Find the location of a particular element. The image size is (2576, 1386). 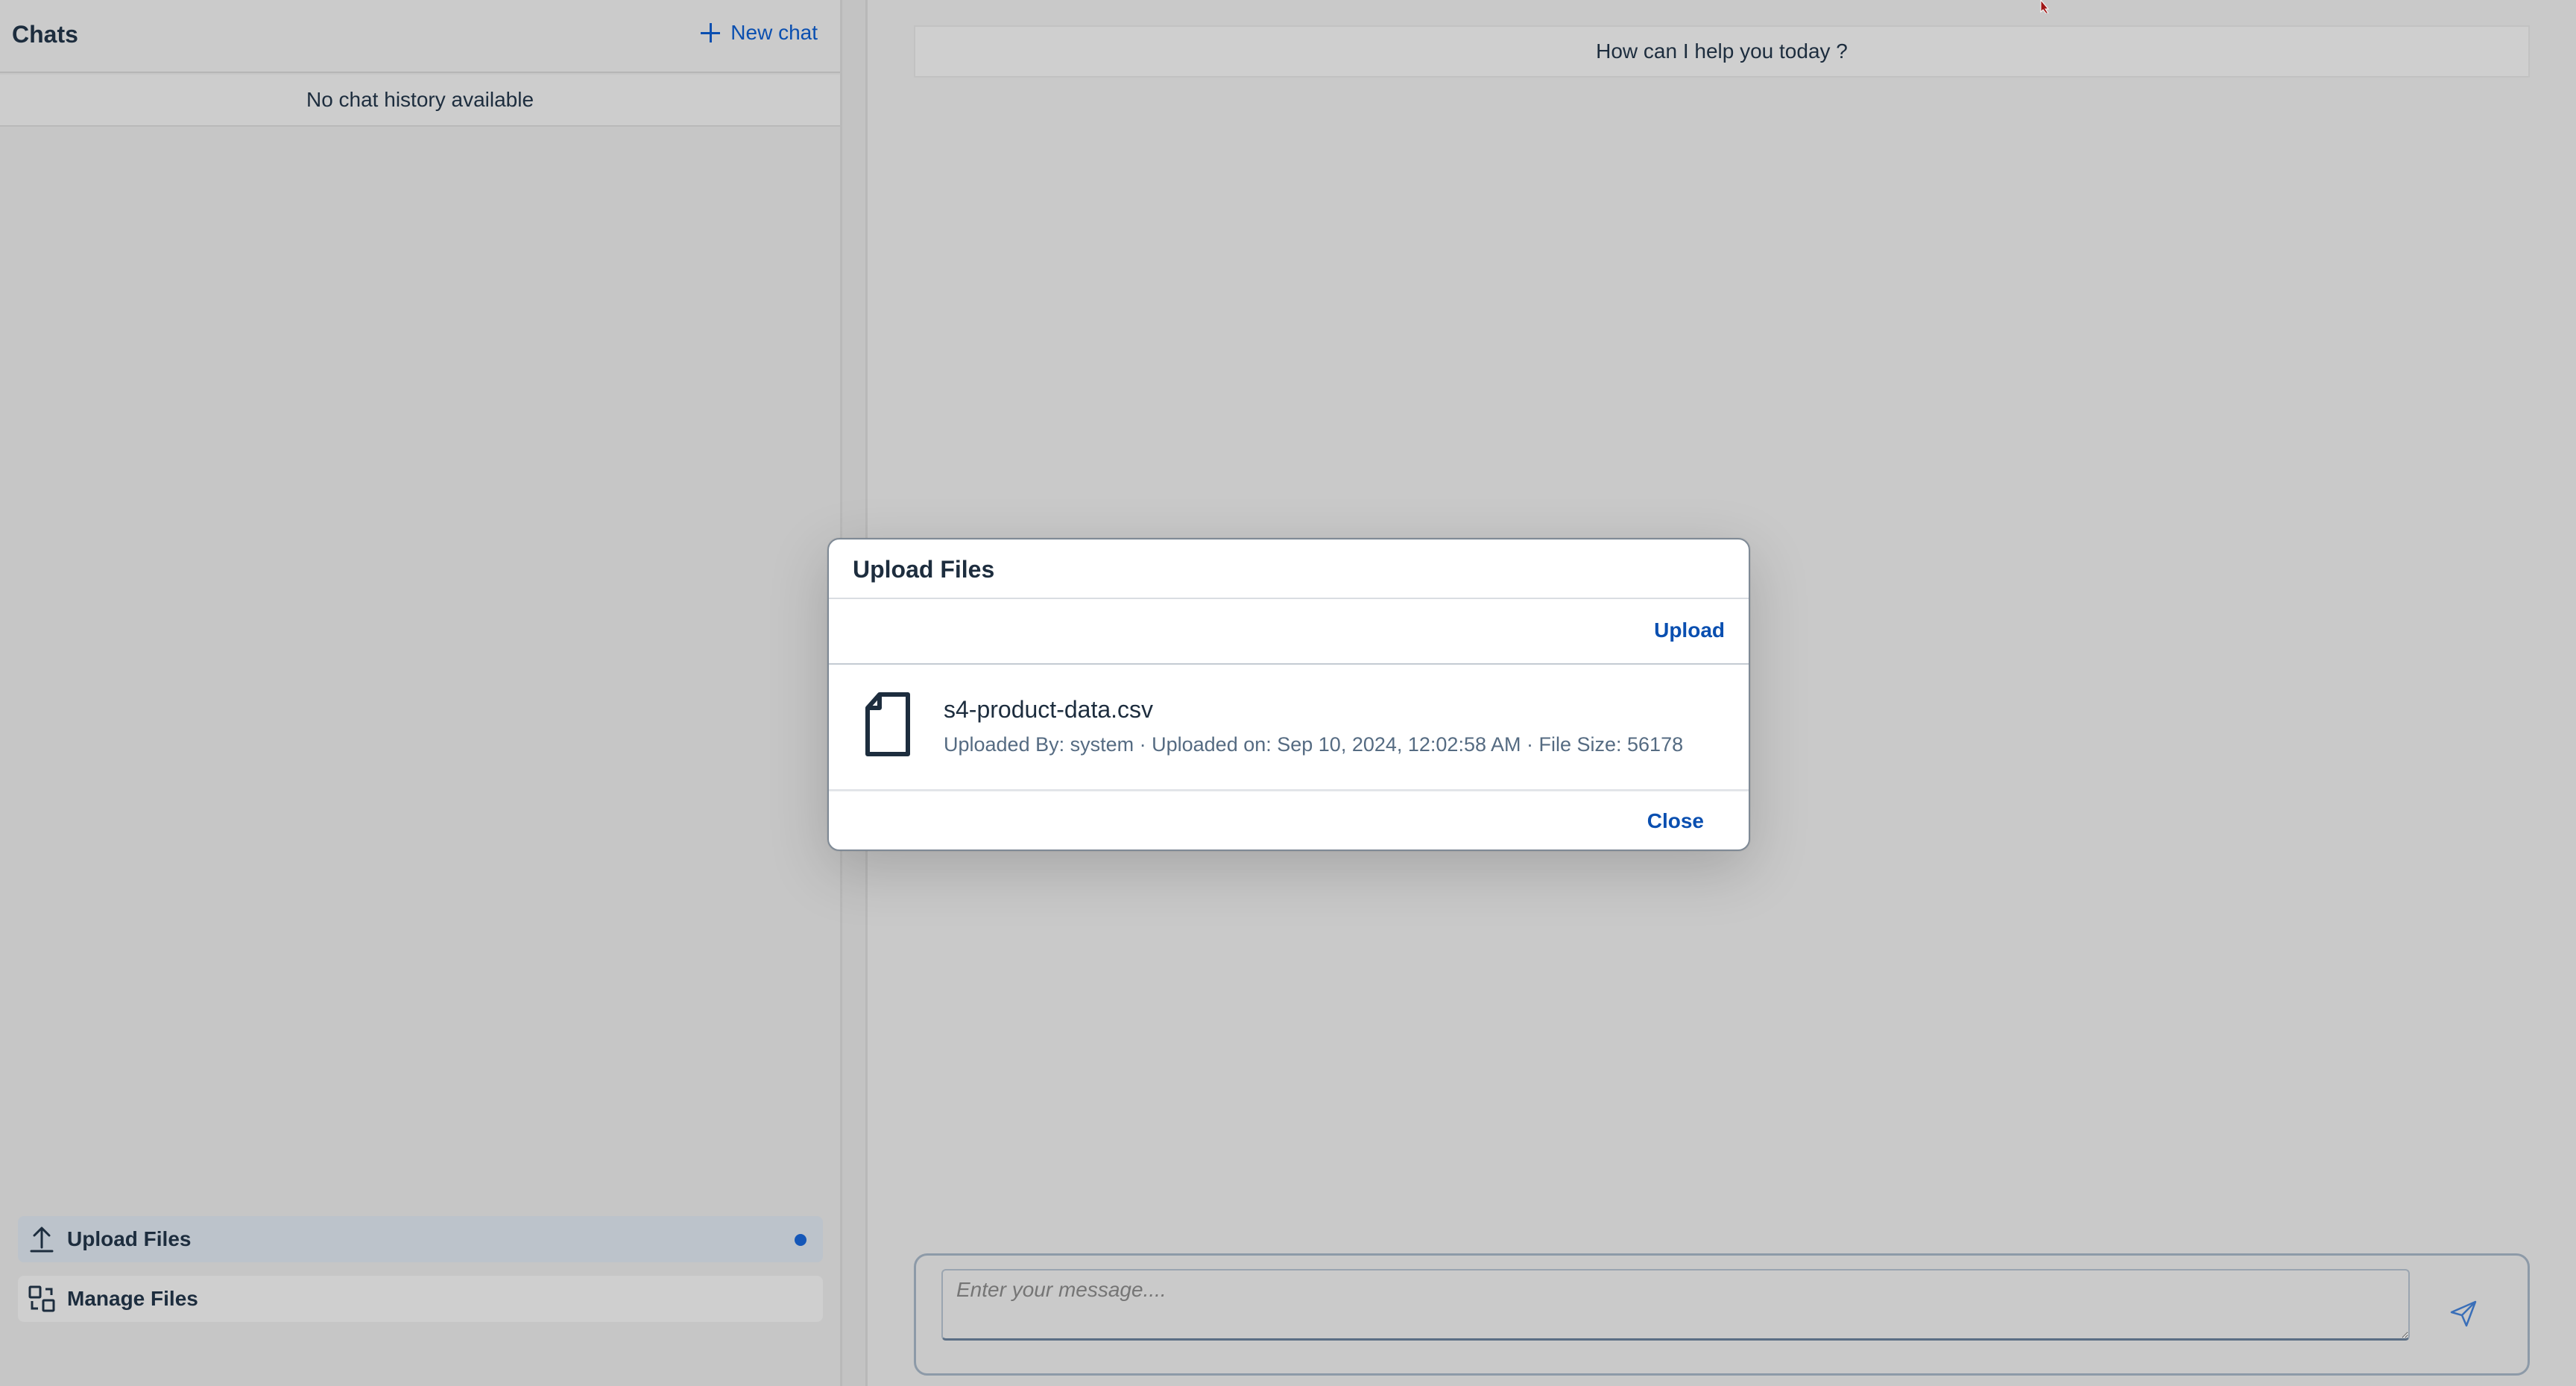

message-composer is located at coordinates (1722, 1314).